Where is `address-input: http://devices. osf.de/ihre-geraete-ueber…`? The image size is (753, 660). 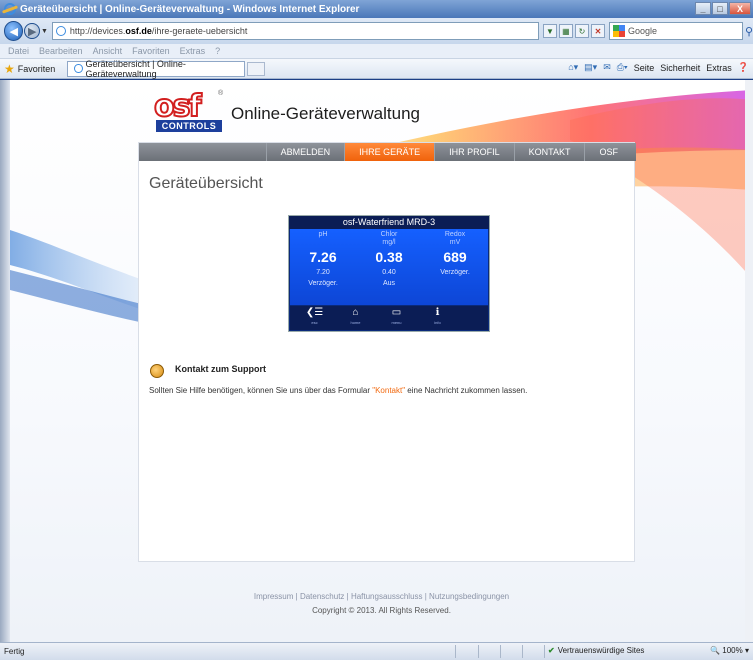
address-input: http://devices. osf.de/ihre-geraete-ueber… is located at coordinates (295, 31).